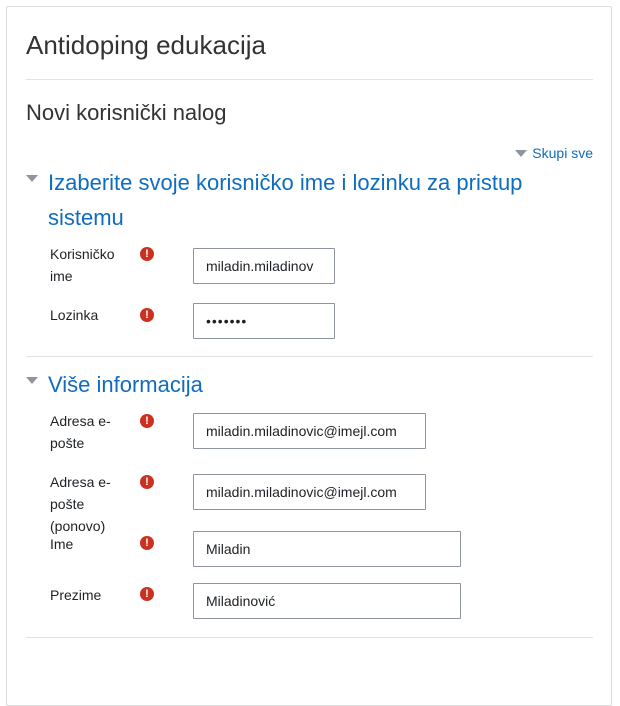  Describe the element at coordinates (562, 153) in the screenshot. I see `collapse-all-label: Skupi sve` at that location.